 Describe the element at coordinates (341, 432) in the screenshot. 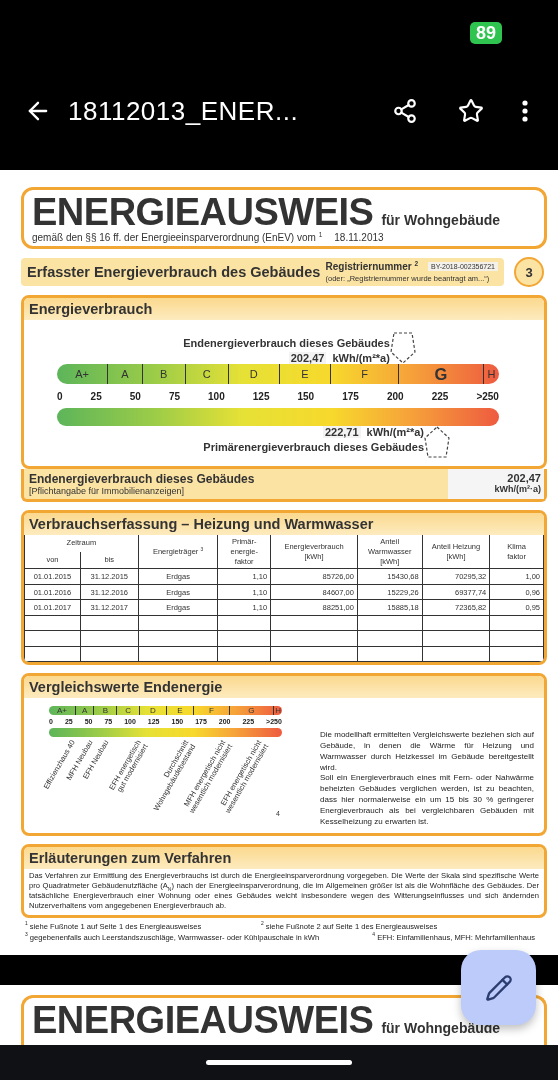

I see `value-text: 222,71` at that location.